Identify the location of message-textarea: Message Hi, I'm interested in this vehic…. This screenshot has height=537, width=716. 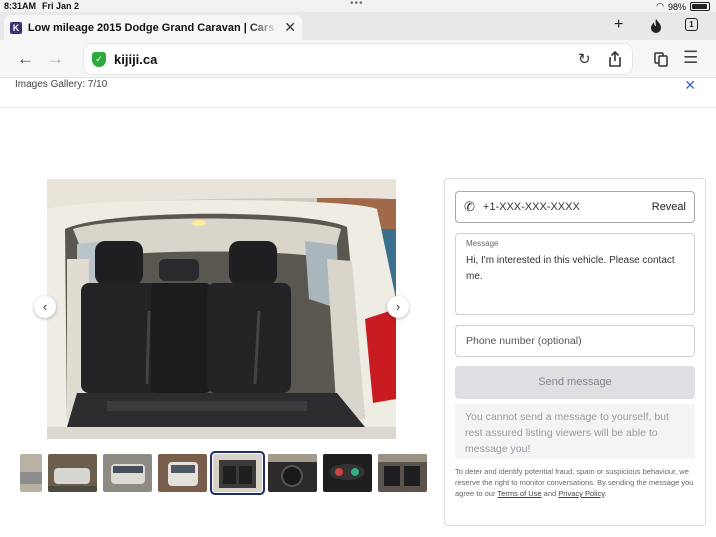
(575, 274).